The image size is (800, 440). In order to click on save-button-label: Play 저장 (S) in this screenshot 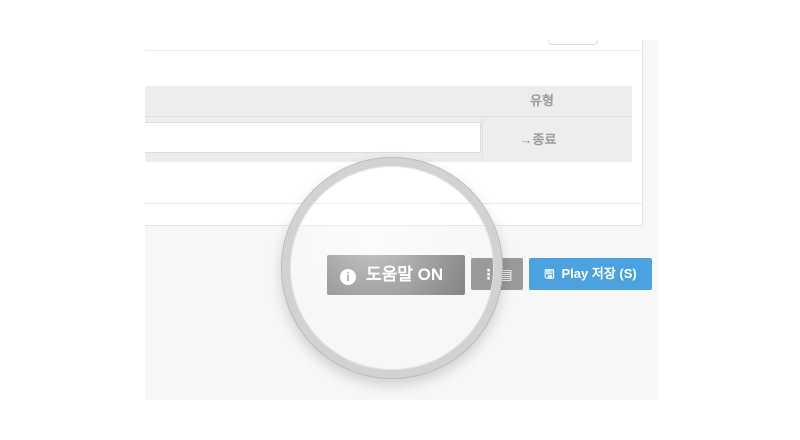, I will do `click(599, 273)`.